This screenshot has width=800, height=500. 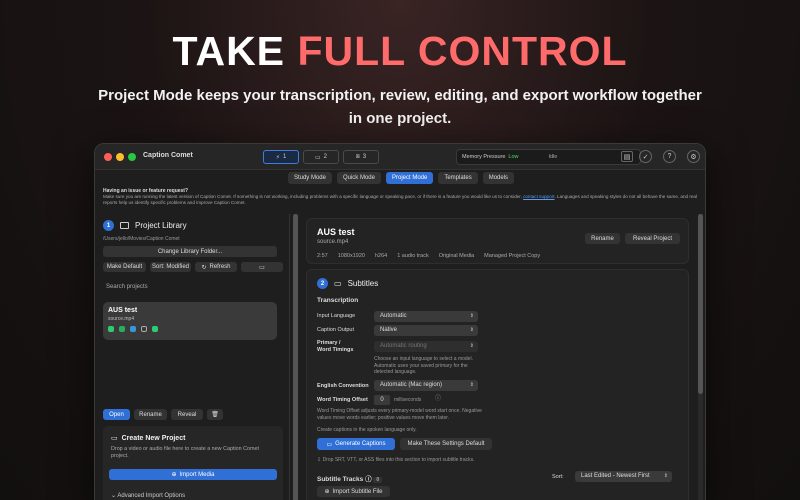 What do you see at coordinates (338, 283) in the screenshot?
I see `subtitles-icon: ▭` at bounding box center [338, 283].